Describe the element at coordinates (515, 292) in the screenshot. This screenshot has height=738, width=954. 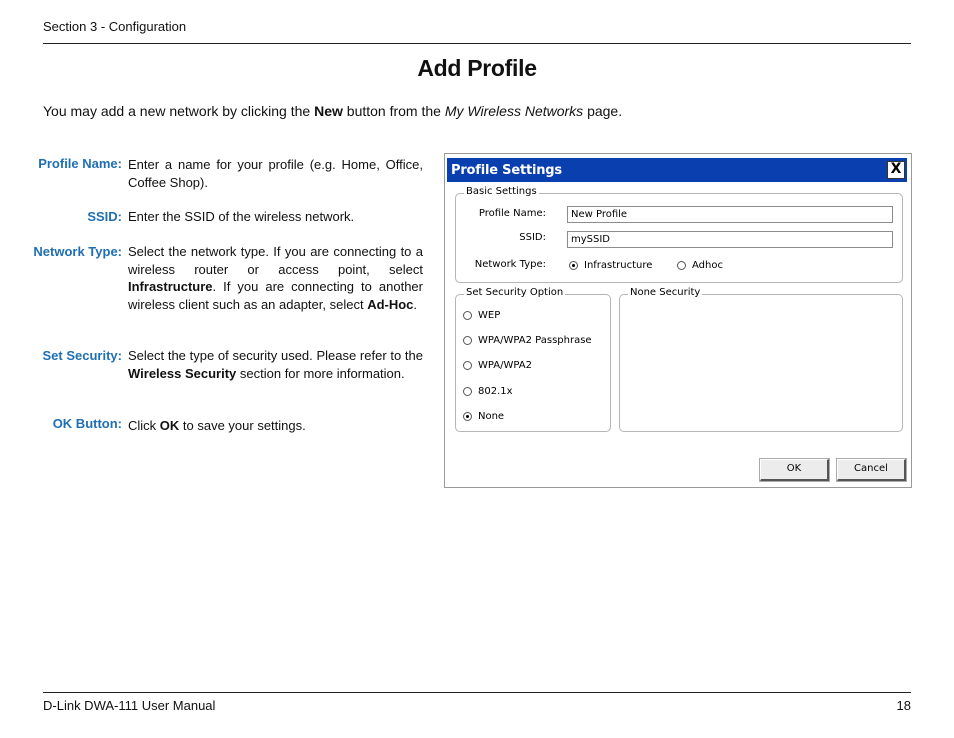
I see `security-option-legend: Set Security Option` at that location.